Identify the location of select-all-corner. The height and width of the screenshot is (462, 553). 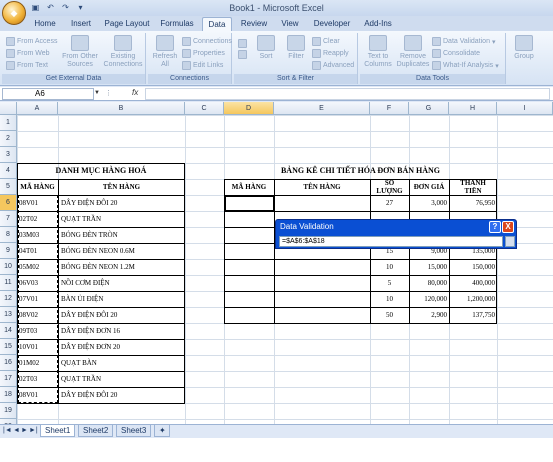
(8, 108).